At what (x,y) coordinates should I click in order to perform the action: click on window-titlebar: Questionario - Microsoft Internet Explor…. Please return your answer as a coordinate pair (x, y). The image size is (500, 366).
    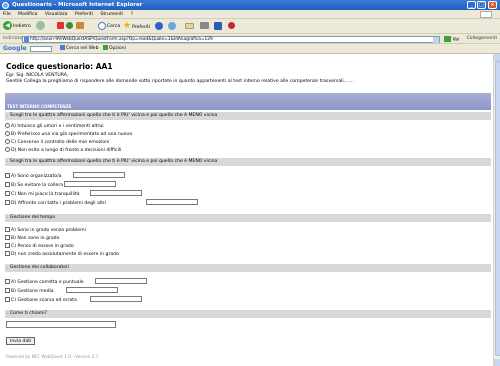
    Looking at the image, I should click on (250, 5).